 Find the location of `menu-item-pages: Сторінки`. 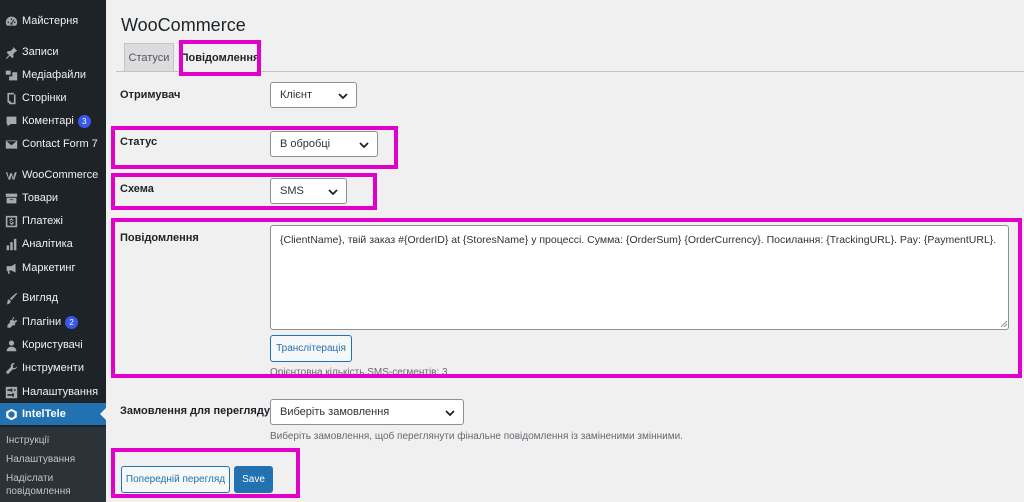

menu-item-pages: Сторінки is located at coordinates (53, 98).